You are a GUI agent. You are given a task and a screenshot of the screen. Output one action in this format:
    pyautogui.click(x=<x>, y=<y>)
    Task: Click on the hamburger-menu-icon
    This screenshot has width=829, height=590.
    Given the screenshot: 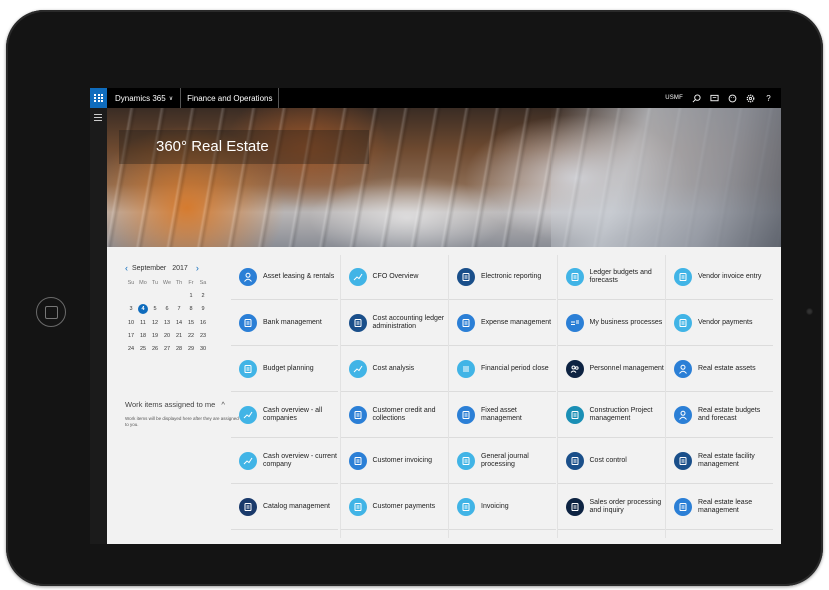 What is the action you would take?
    pyautogui.click(x=98, y=118)
    